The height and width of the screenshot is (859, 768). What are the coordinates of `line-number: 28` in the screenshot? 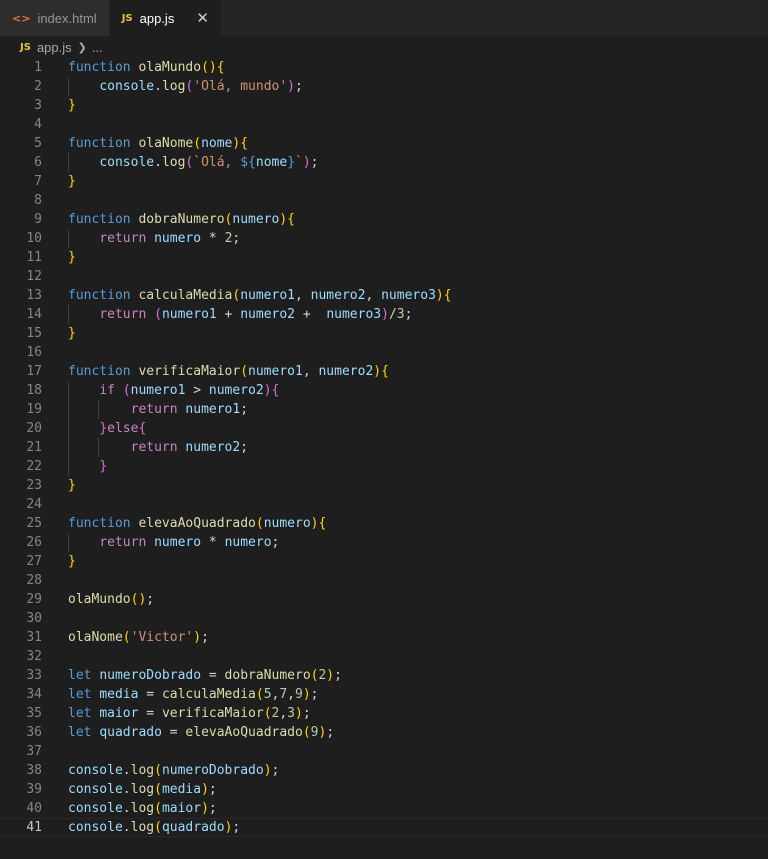 It's located at (34, 580).